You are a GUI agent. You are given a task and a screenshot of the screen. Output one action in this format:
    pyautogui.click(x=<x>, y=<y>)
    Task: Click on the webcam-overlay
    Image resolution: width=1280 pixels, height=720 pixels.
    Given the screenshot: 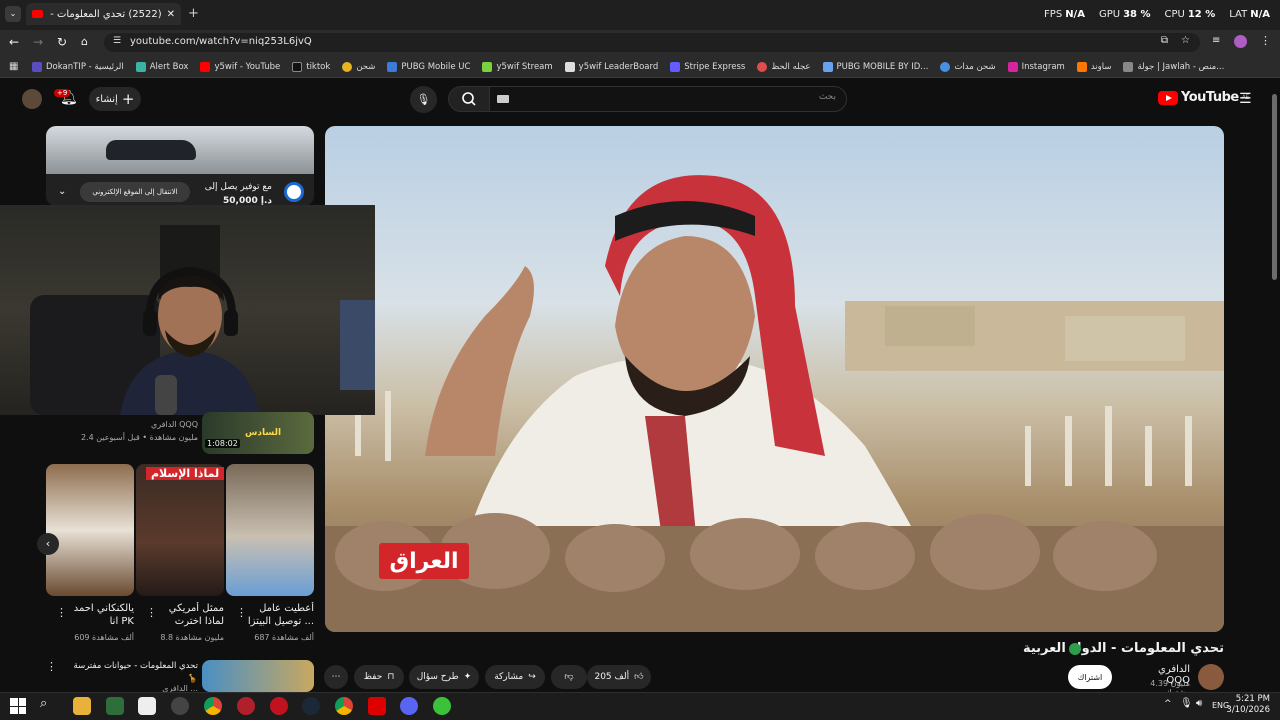 What is the action you would take?
    pyautogui.click(x=187, y=310)
    